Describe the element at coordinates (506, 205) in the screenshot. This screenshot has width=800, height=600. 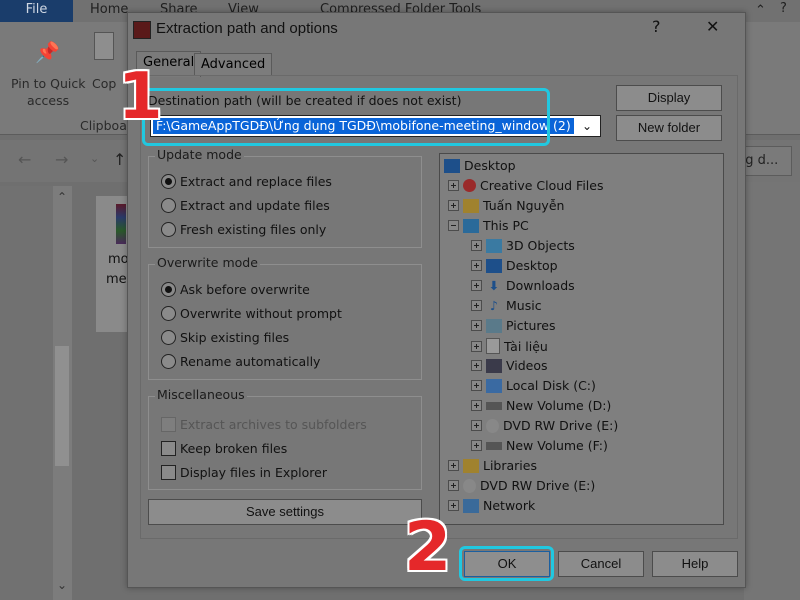
I see `tree-item-user: Tuấn Nguyễn` at that location.